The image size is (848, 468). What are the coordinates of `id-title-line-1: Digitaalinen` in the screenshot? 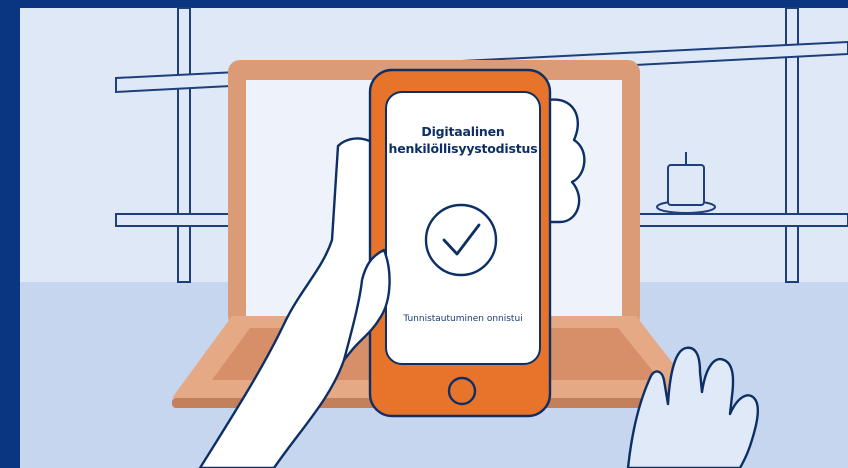 It's located at (463, 131).